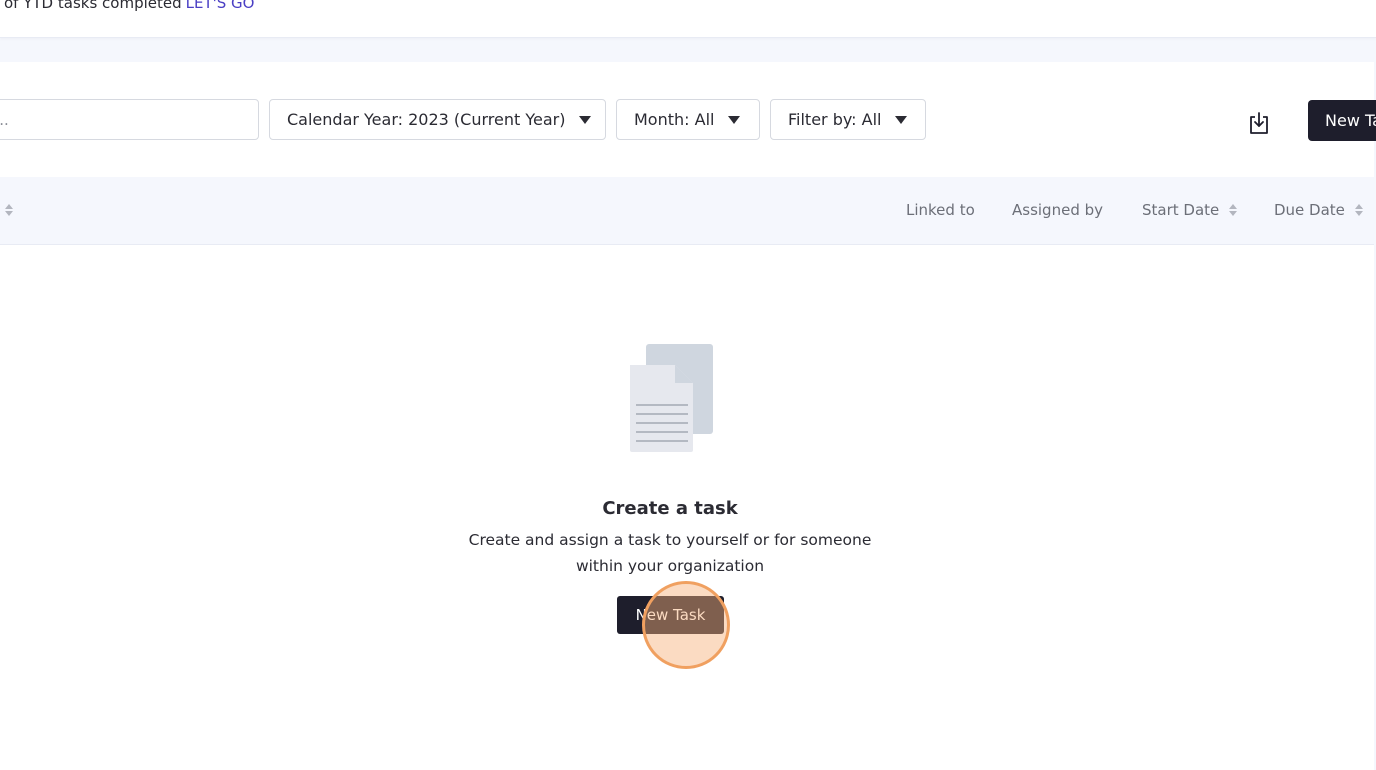  I want to click on download-button, so click(1259, 123).